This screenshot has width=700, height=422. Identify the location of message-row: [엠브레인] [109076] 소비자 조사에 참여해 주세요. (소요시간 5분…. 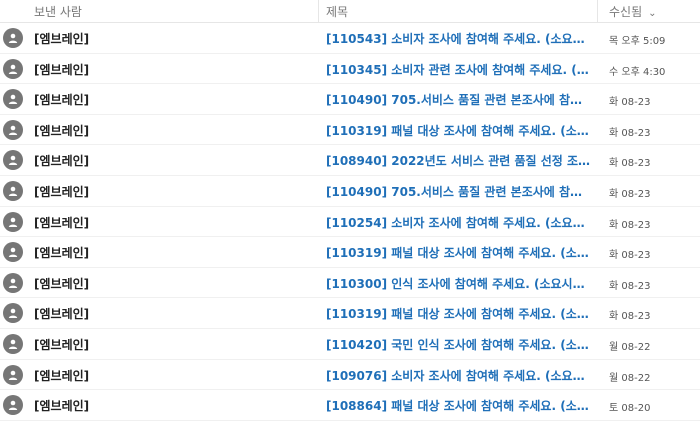
(350, 375).